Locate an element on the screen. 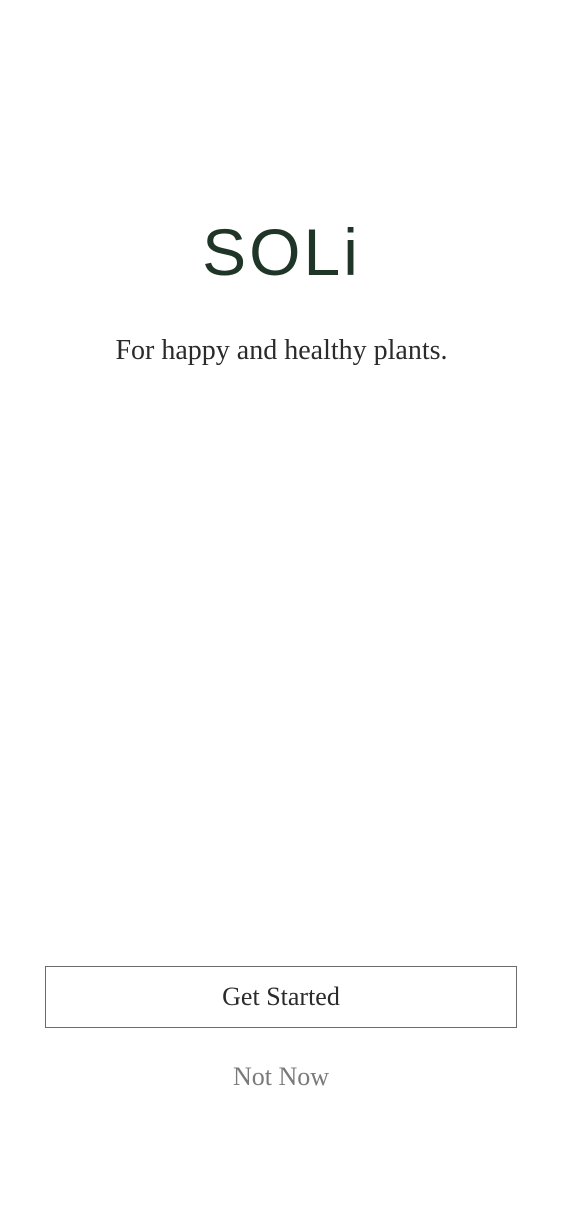 The image size is (563, 1218). not-now-button: Not Now is located at coordinates (281, 1077).